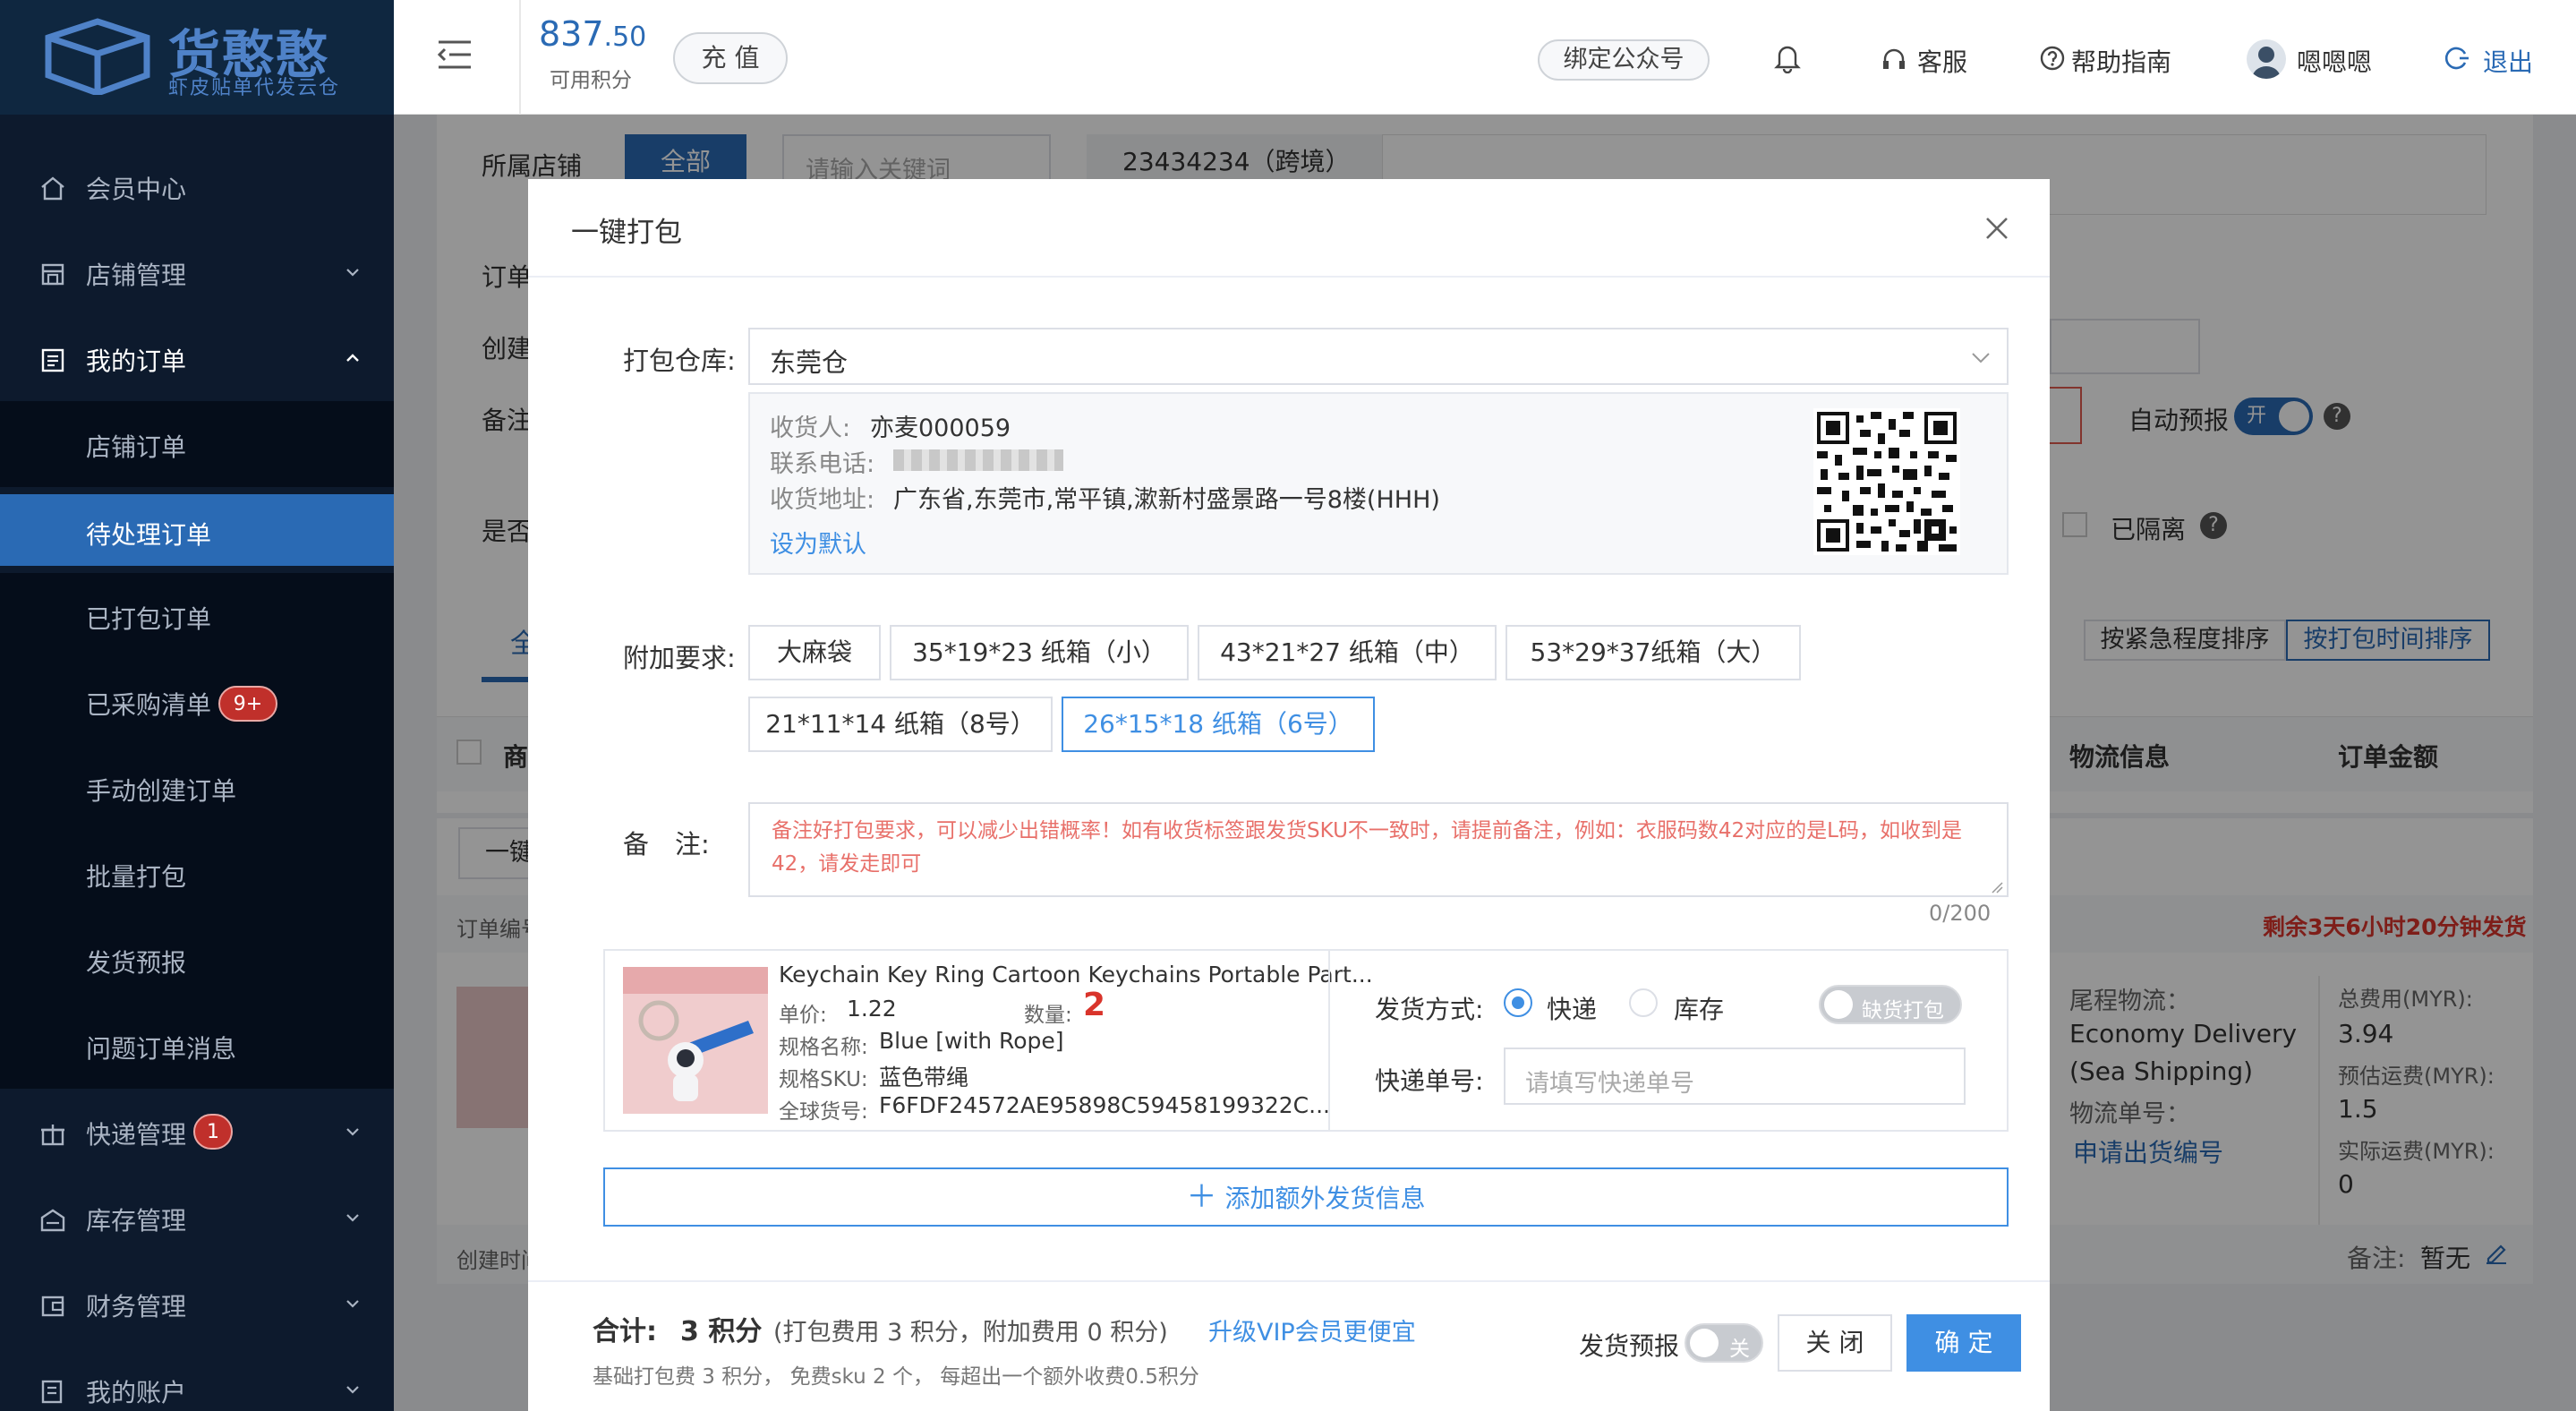  Describe the element at coordinates (1572, 1008) in the screenshot. I see `ship-express-label: 快递` at that location.